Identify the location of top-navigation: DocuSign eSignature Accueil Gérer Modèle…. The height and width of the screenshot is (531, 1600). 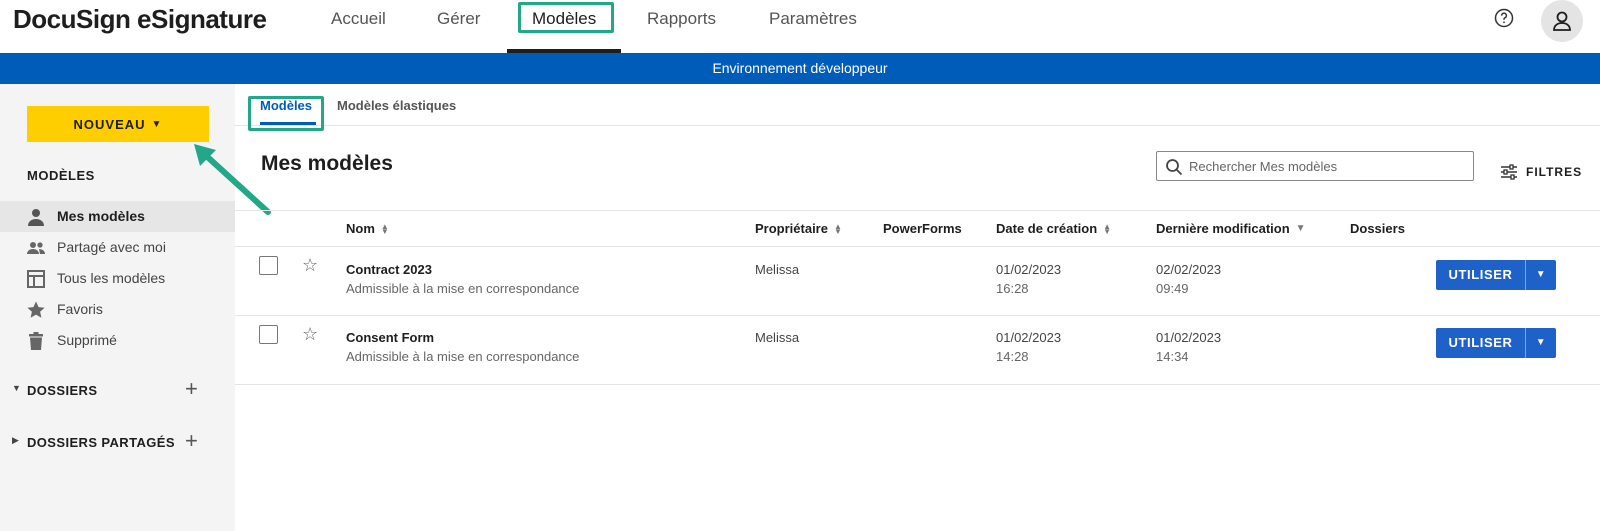
(800, 26).